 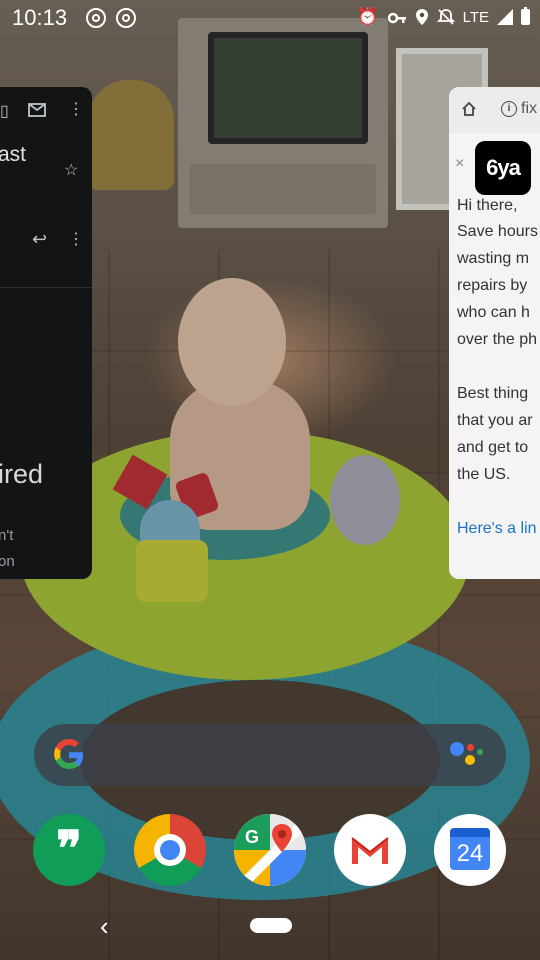 What do you see at coordinates (421, 17) in the screenshot?
I see `location-icon` at bounding box center [421, 17].